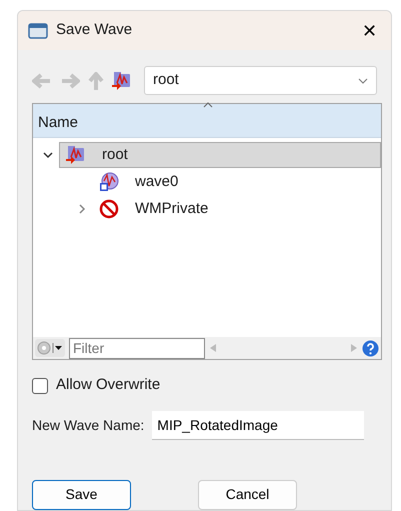 Image resolution: width=401 pixels, height=511 pixels. Describe the element at coordinates (58, 123) in the screenshot. I see `column-header: Name` at that location.